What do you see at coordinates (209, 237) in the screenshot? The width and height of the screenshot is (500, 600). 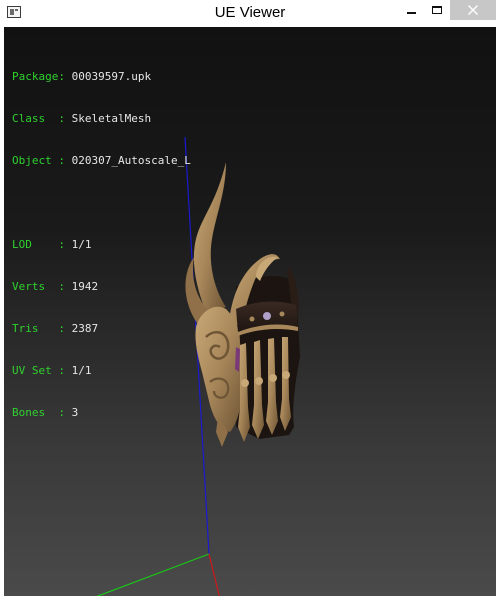 I see `mesh-flame-tall` at bounding box center [209, 237].